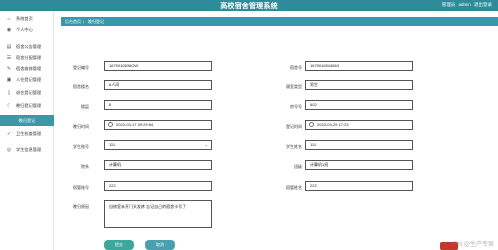 The image size is (498, 250). Describe the element at coordinates (81, 206) in the screenshot. I see `reason-label: 晚归原因` at that location.